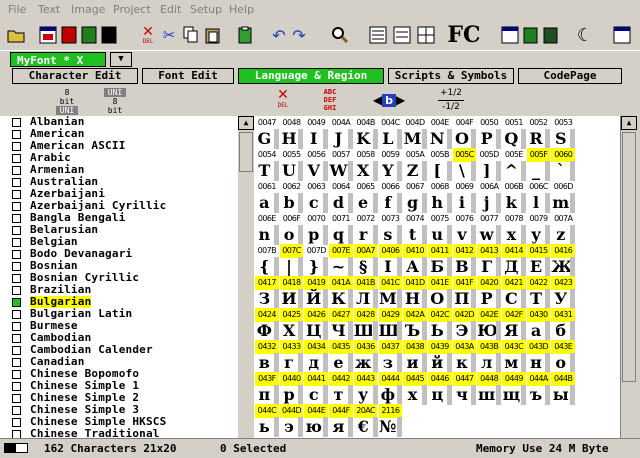 Image resolution: width=640 pixels, height=458 pixels. What do you see at coordinates (264, 363) in the screenshot?
I see `char-glyph: в` at bounding box center [264, 363].